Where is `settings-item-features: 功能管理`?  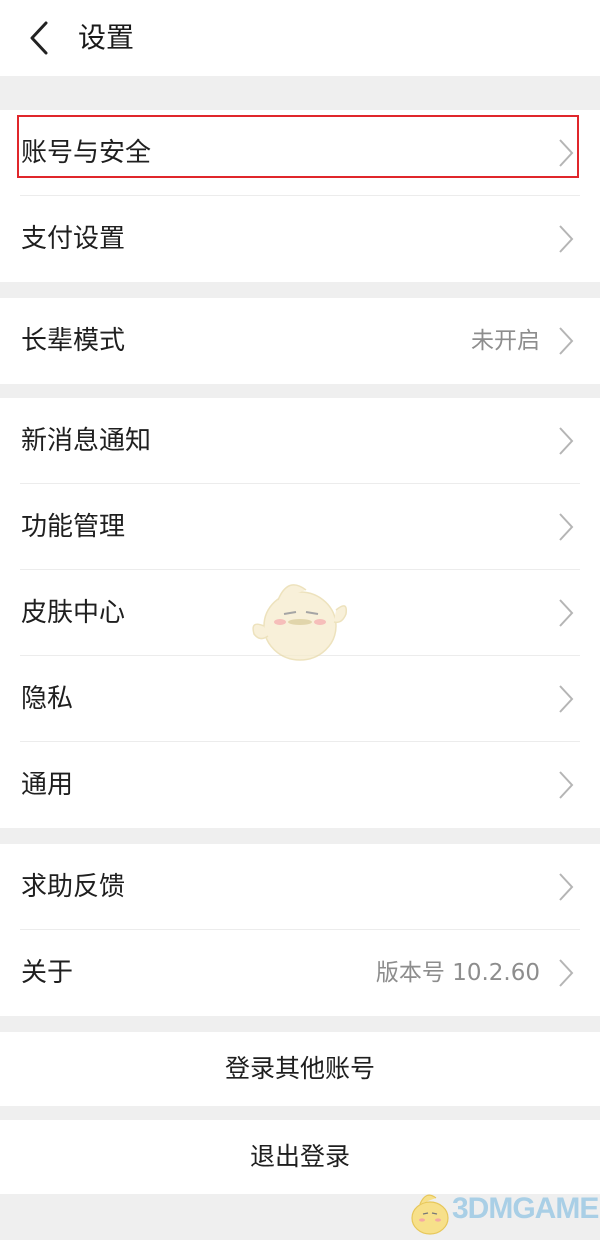
settings-item-features: 功能管理 is located at coordinates (300, 527).